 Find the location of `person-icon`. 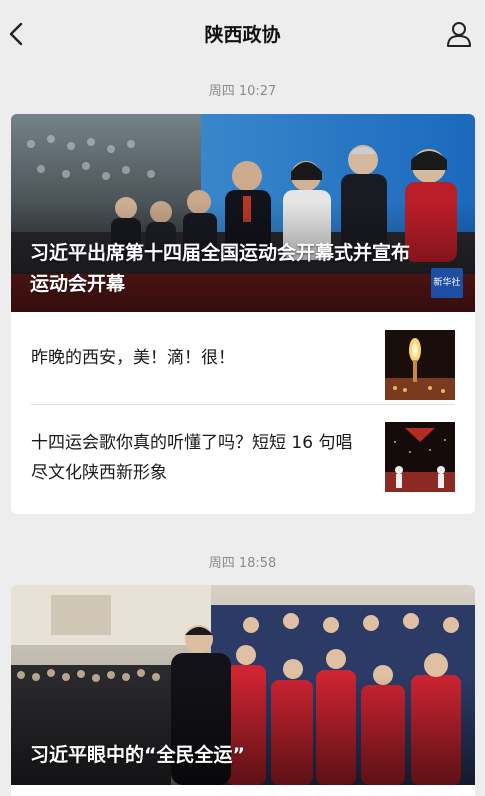

person-icon is located at coordinates (459, 34).